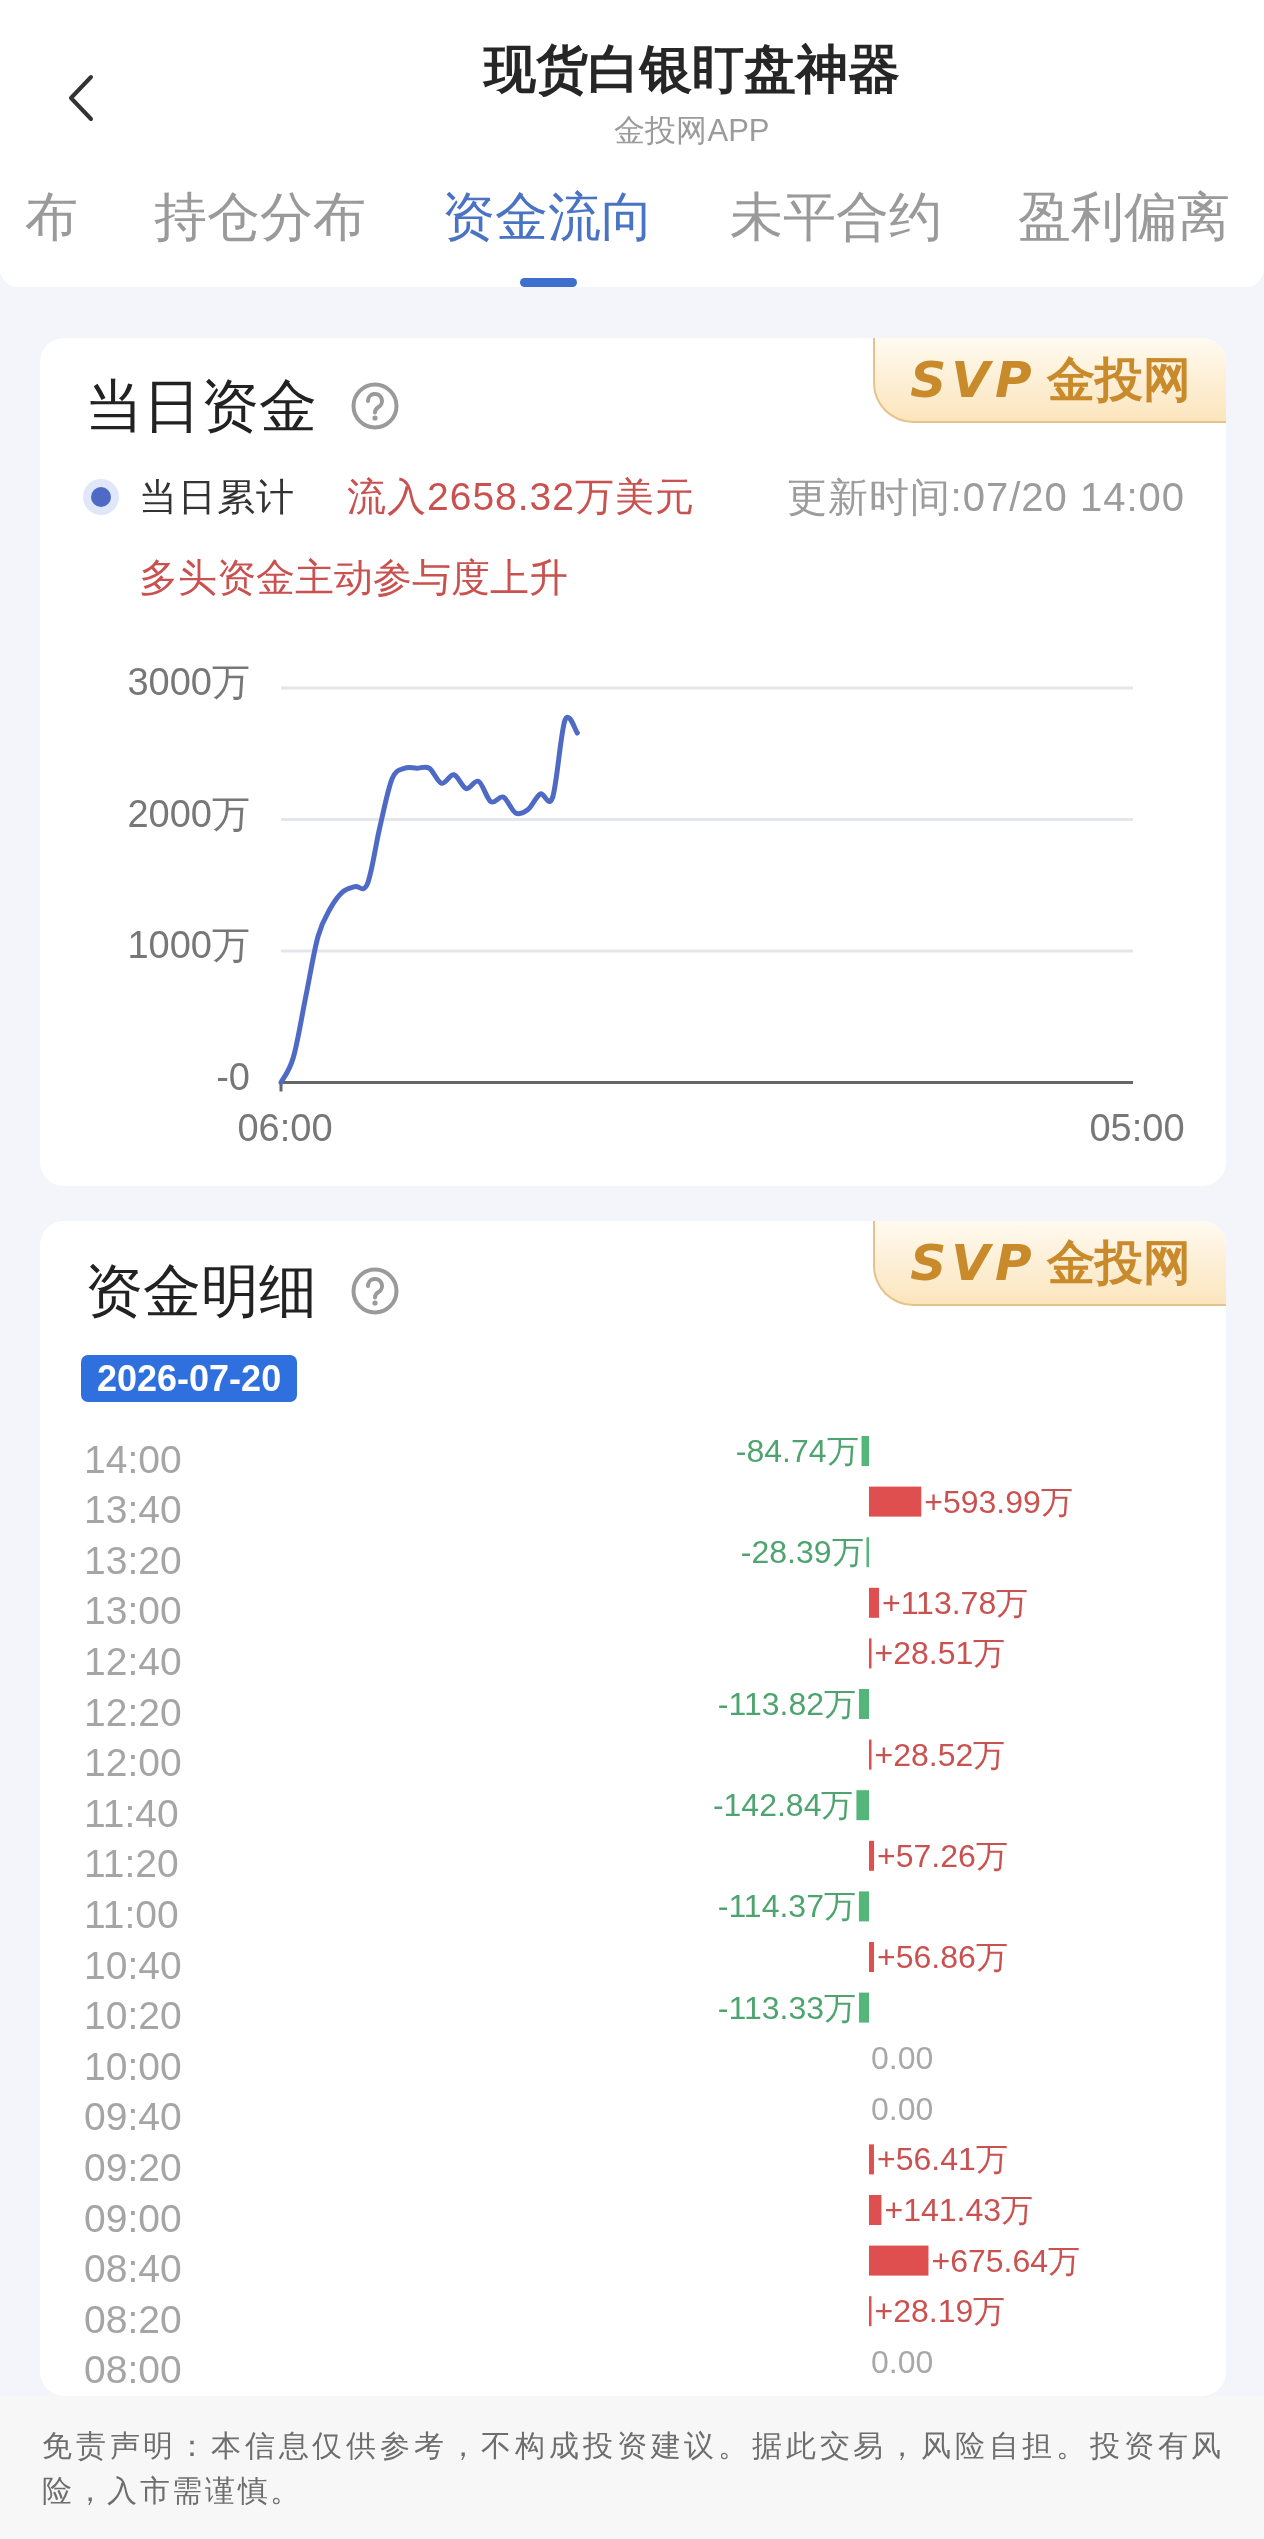 The width and height of the screenshot is (1264, 2539). Describe the element at coordinates (940, 1653) in the screenshot. I see `value-label: +28.51万` at that location.